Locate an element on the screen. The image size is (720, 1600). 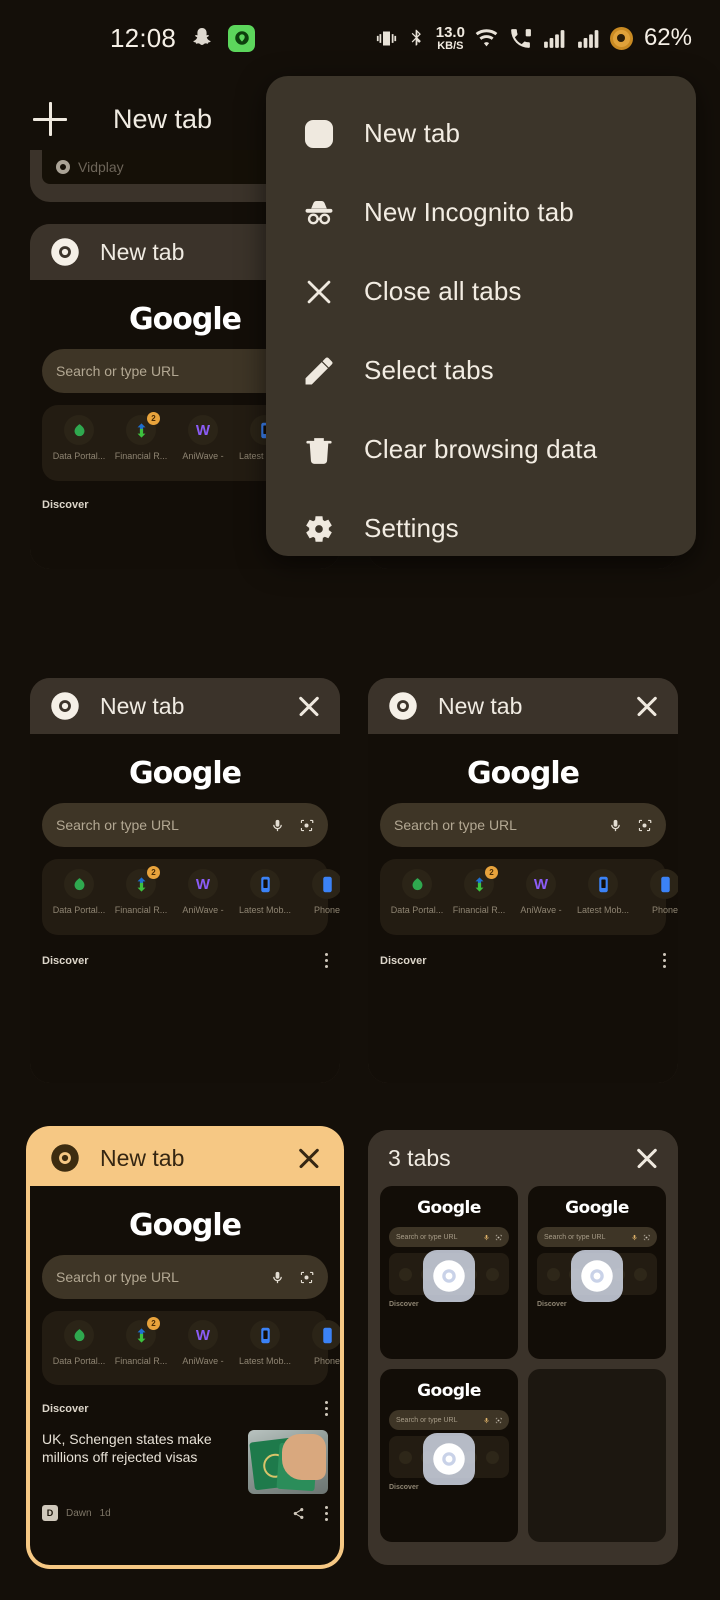
site-favicon is located at coordinates (63, 167).